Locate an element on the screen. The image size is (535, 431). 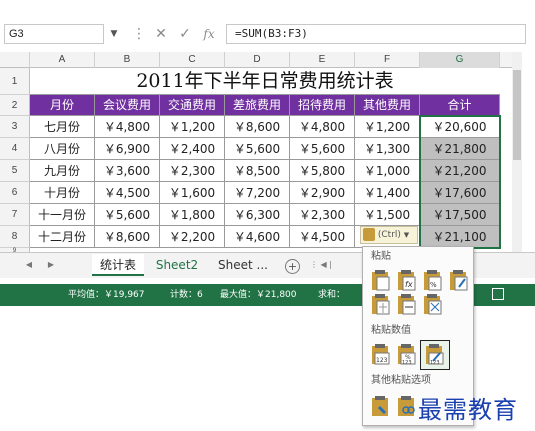
table-cell: 十月份 is located at coordinates (62, 193).